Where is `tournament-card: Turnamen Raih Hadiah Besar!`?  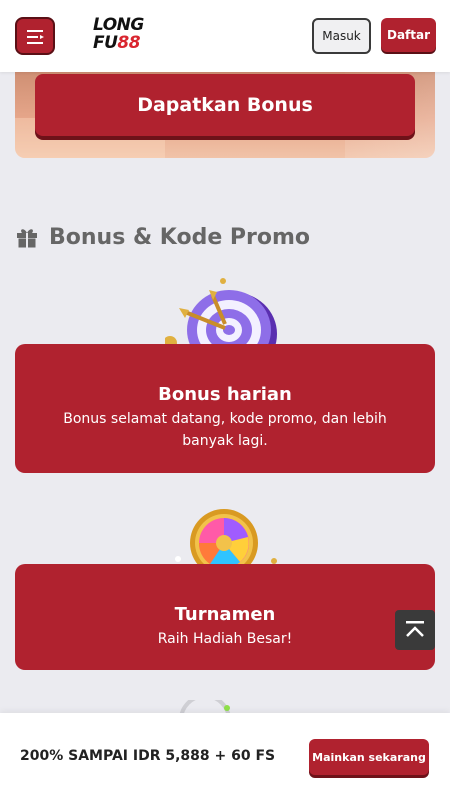
tournament-card: Turnamen Raih Hadiah Besar! is located at coordinates (225, 617).